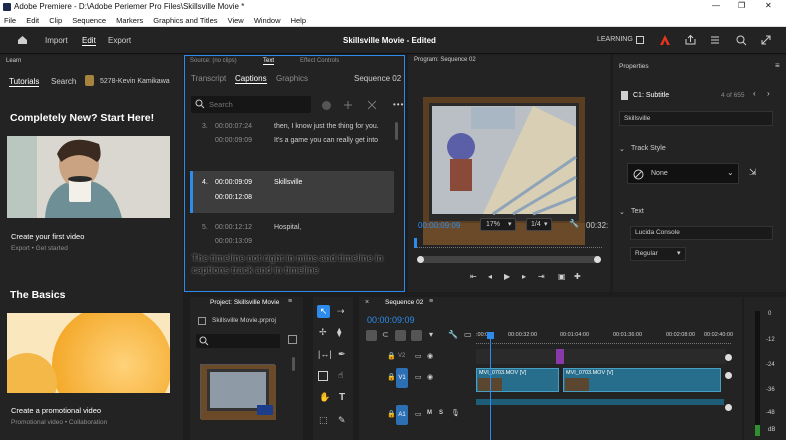  What do you see at coordinates (420, 259) in the screenshot?
I see `scroll-handle-left` at bounding box center [420, 259].